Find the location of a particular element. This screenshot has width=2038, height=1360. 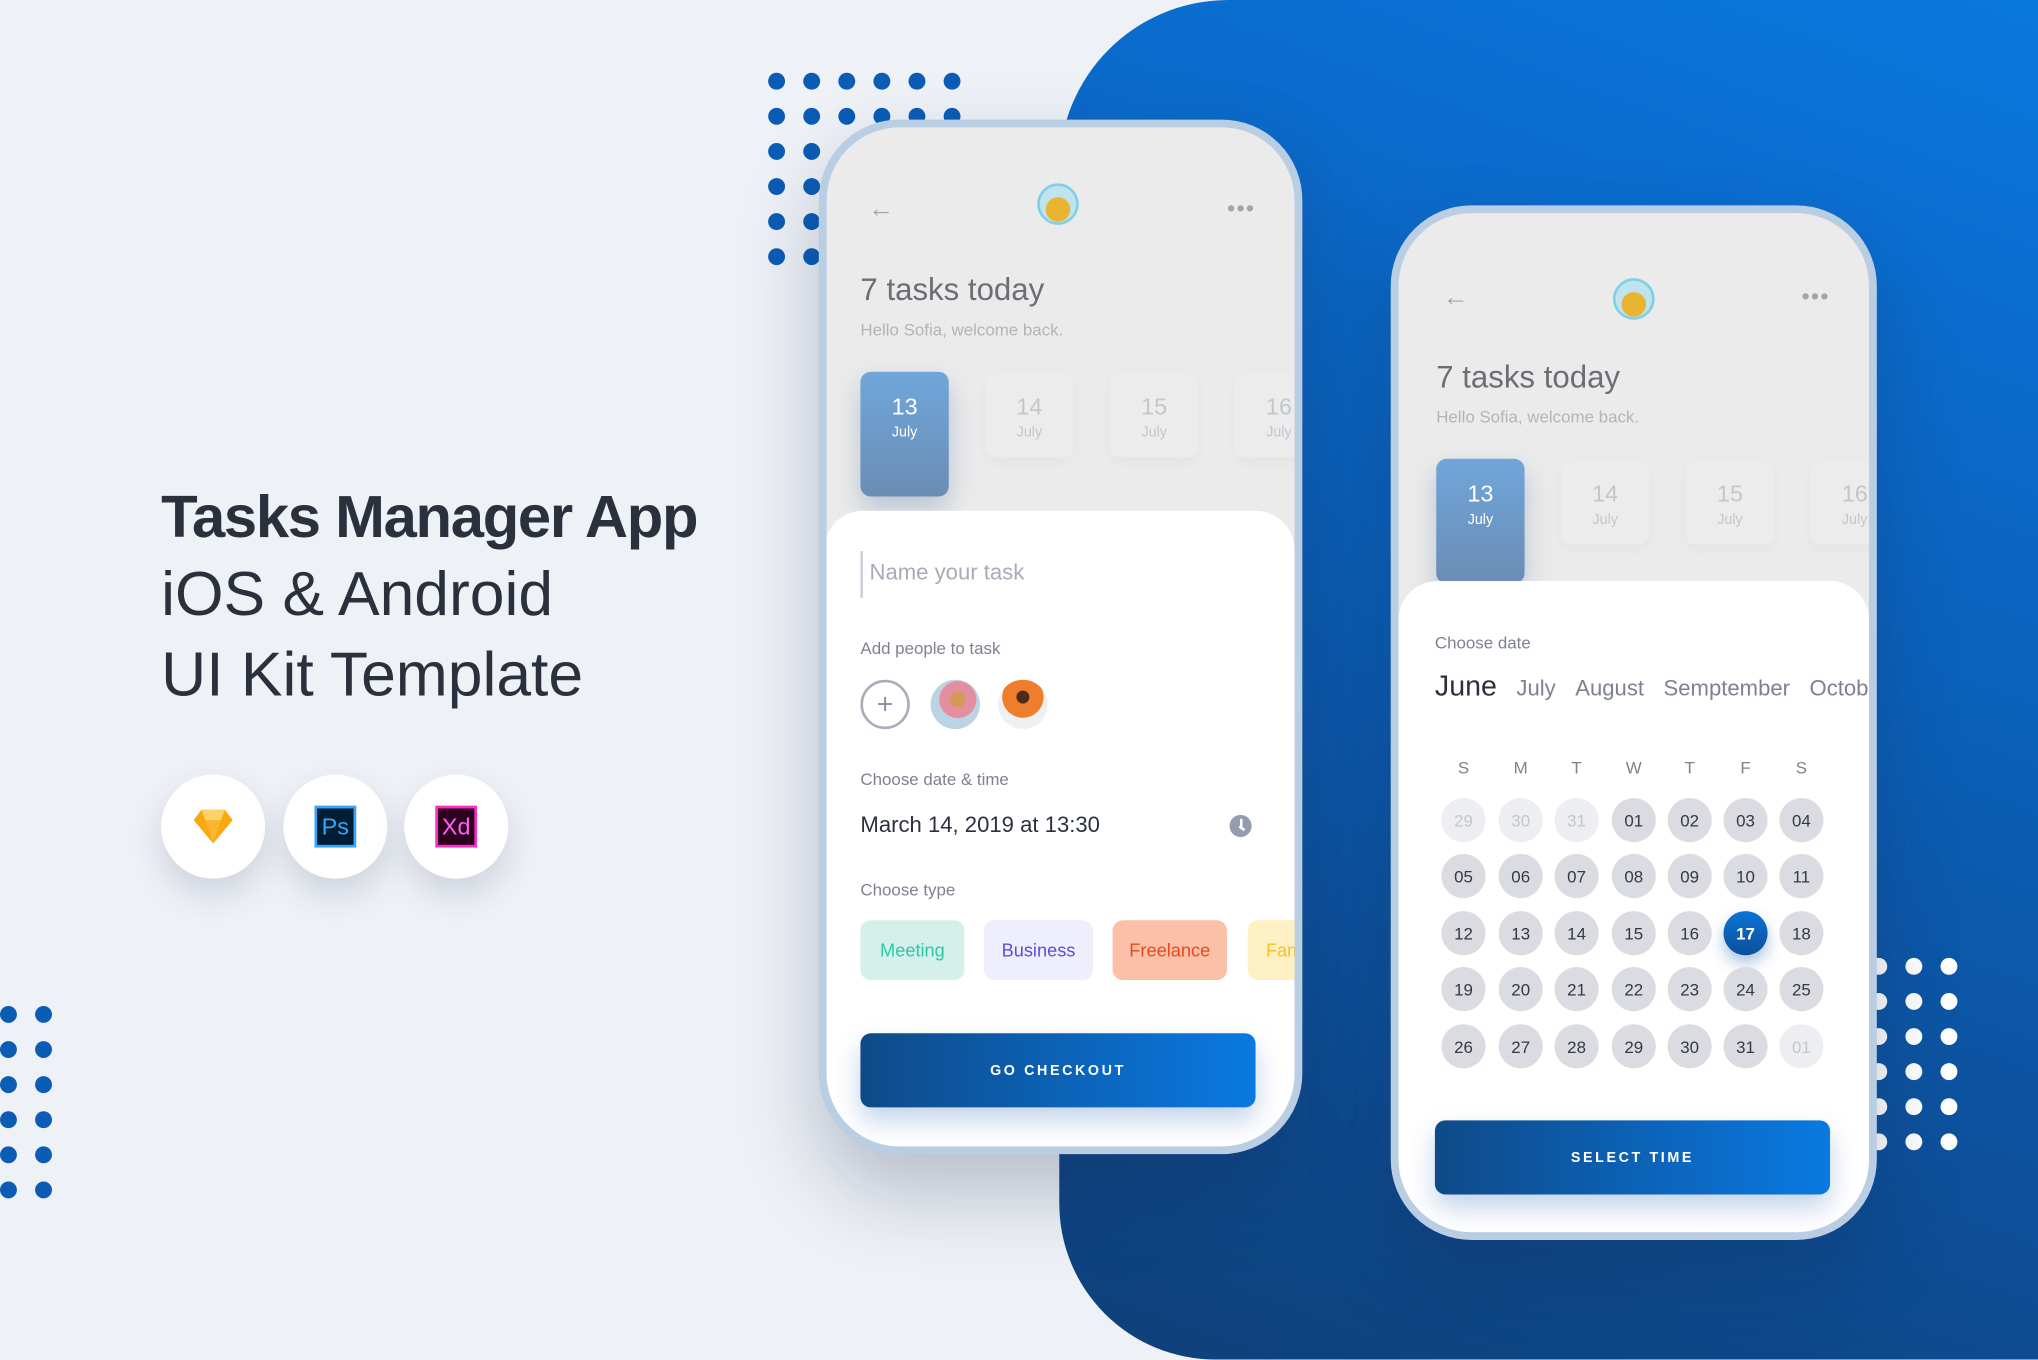

calendar-day: 16 is located at coordinates (1689, 933).